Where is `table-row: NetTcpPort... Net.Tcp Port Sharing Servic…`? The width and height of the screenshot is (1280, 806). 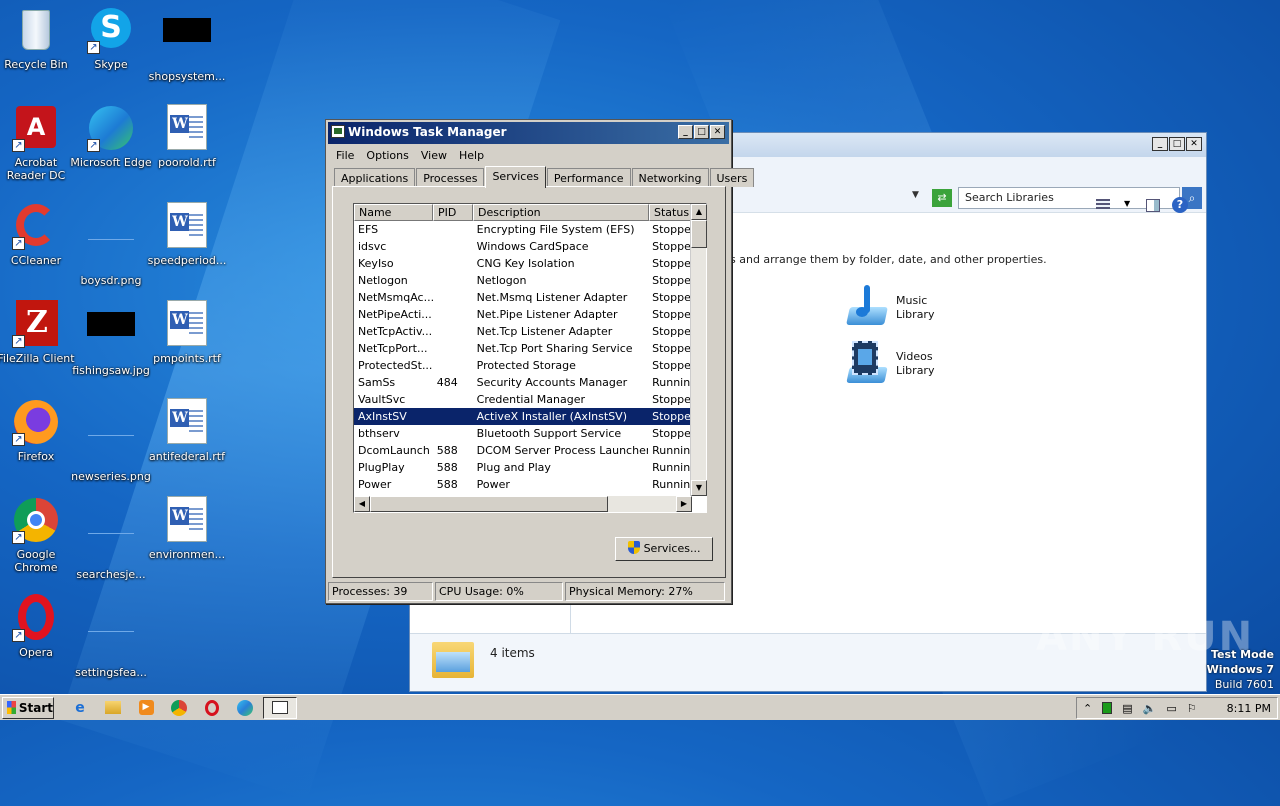 table-row: NetTcpPort... Net.Tcp Port Sharing Servic… is located at coordinates (522, 348).